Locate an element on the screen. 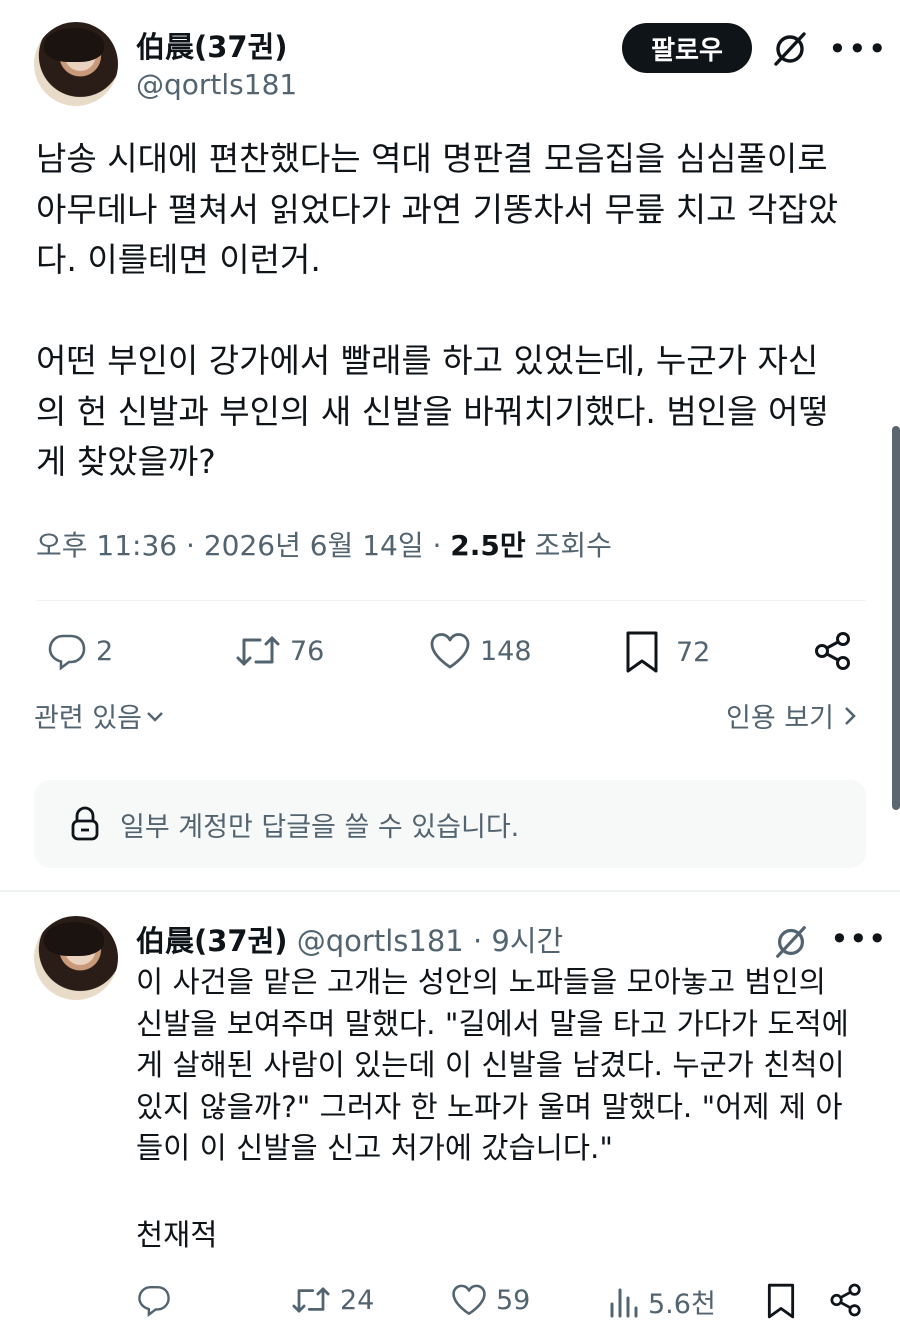  reply-like-count: 59 is located at coordinates (513, 1300).